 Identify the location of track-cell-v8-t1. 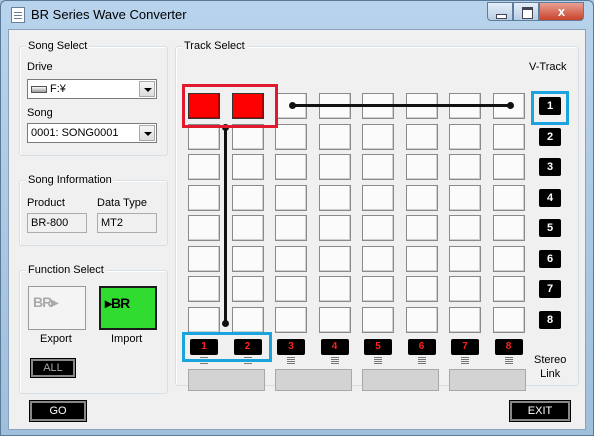
(204, 319).